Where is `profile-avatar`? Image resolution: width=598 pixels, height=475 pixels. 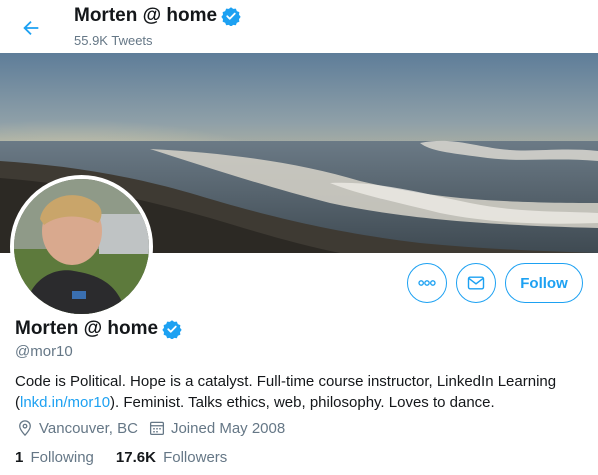
profile-avatar is located at coordinates (81, 246).